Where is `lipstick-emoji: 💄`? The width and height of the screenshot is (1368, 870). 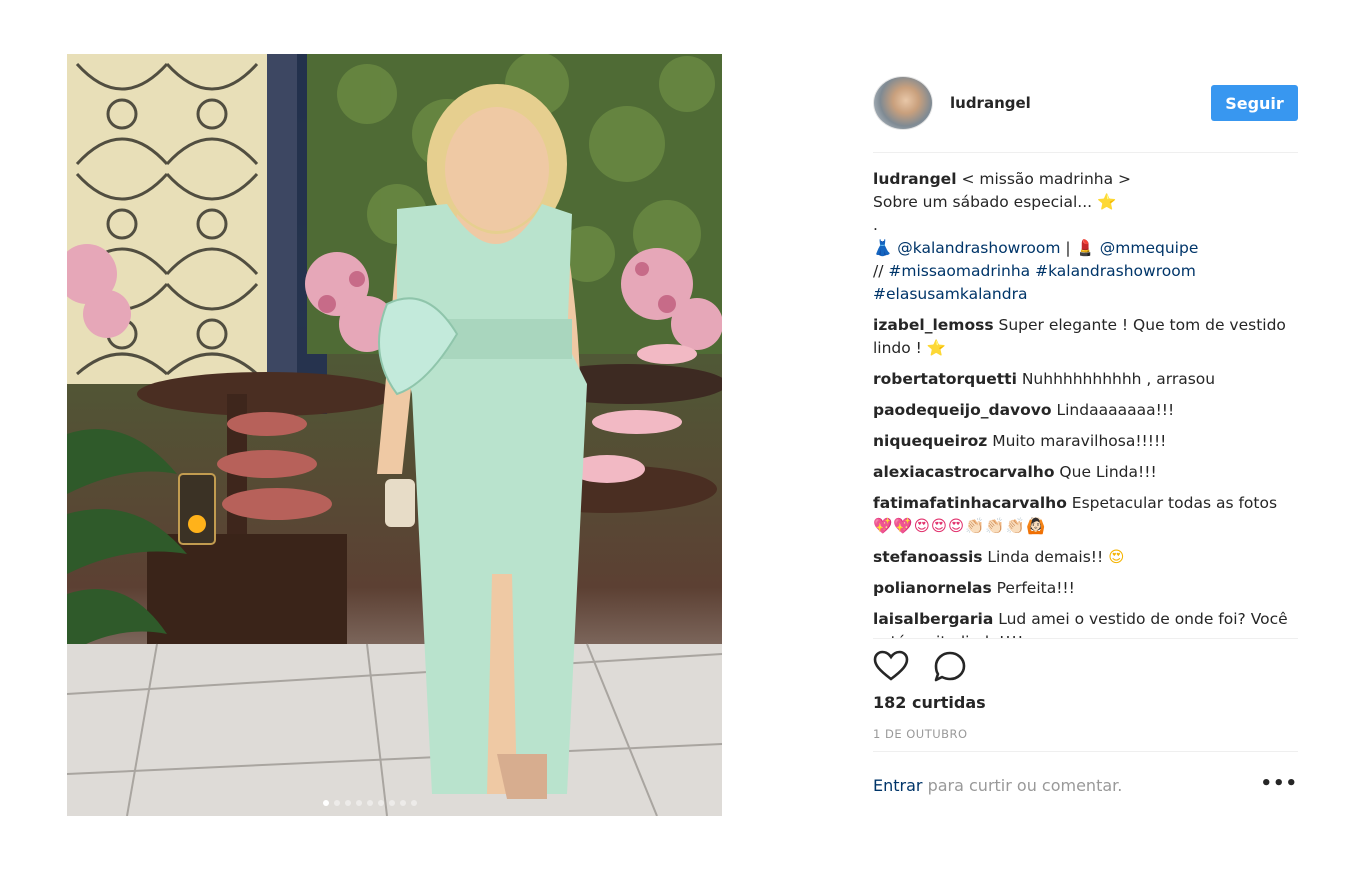 lipstick-emoji: 💄 is located at coordinates (1085, 248).